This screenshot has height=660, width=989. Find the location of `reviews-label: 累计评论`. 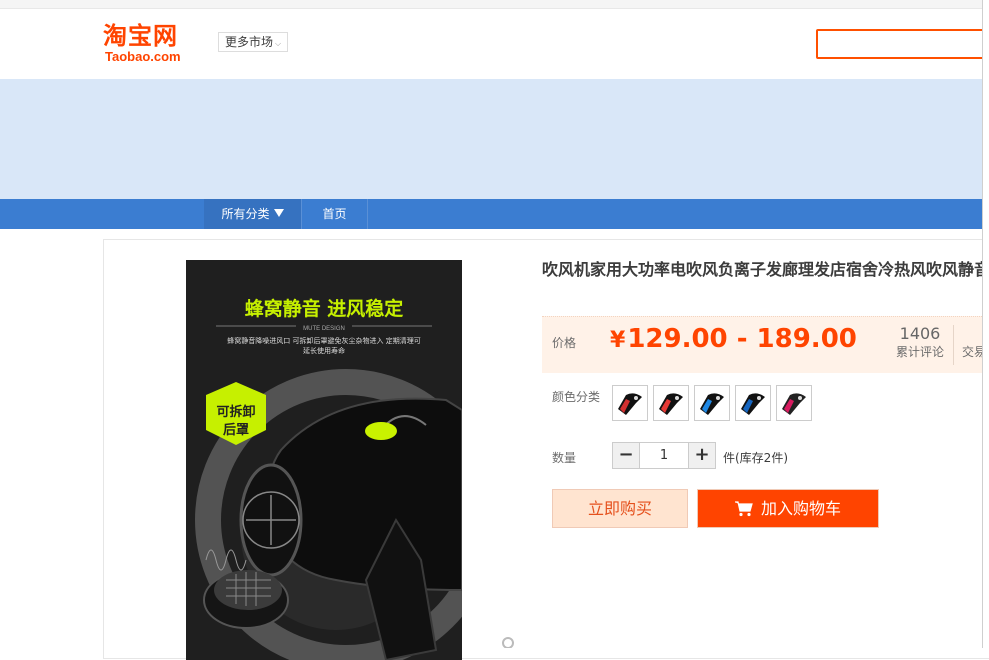

reviews-label: 累计评论 is located at coordinates (919, 352).